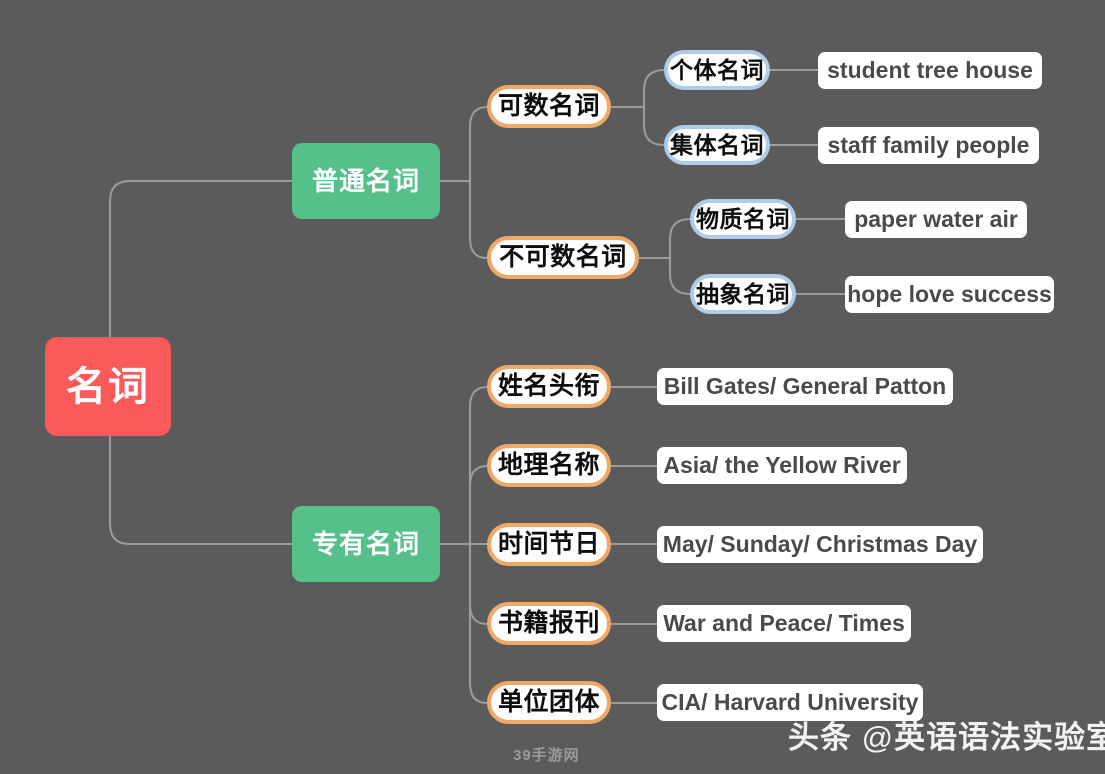 This screenshot has width=1105, height=774. Describe the element at coordinates (717, 70) in the screenshot. I see `subcategory-node-individual: 个体名词` at that location.